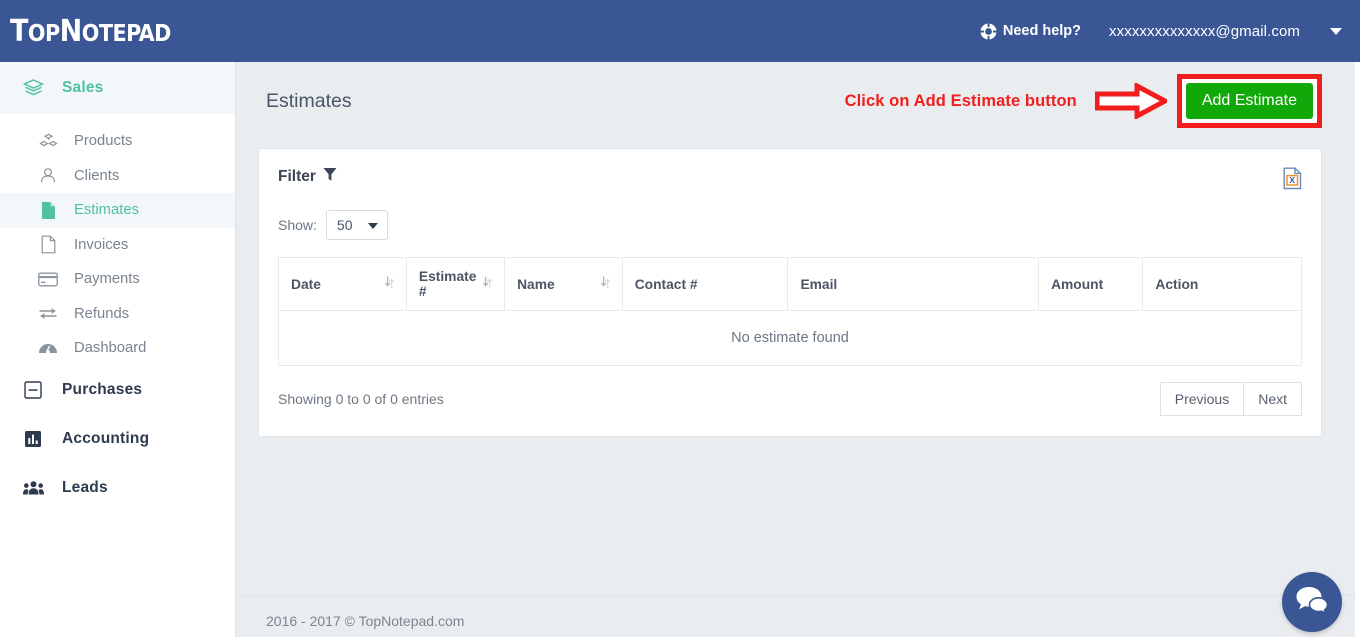 This screenshot has height=637, width=1360. I want to click on column-label: Date, so click(306, 284).